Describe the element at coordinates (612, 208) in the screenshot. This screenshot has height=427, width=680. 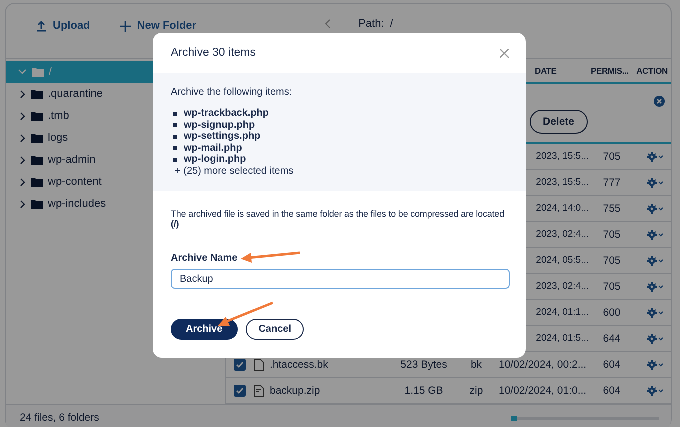
I see `table-cell-text: 755` at that location.